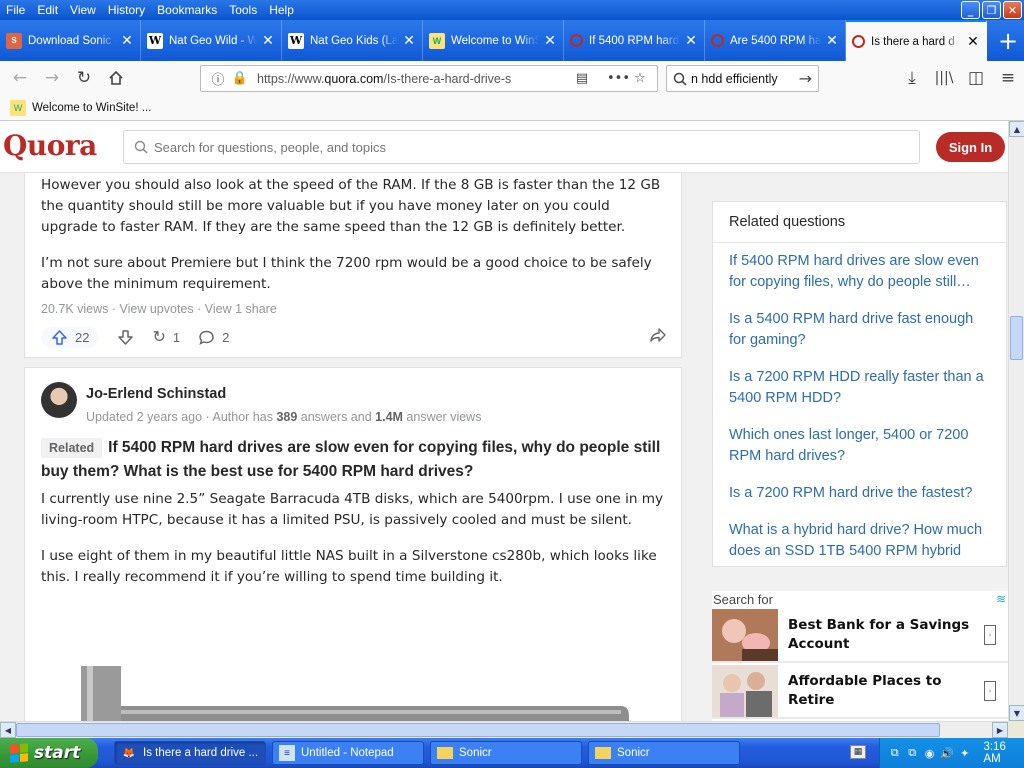 The width and height of the screenshot is (1024, 768). I want to click on quora-logo: Quora, so click(50, 145).